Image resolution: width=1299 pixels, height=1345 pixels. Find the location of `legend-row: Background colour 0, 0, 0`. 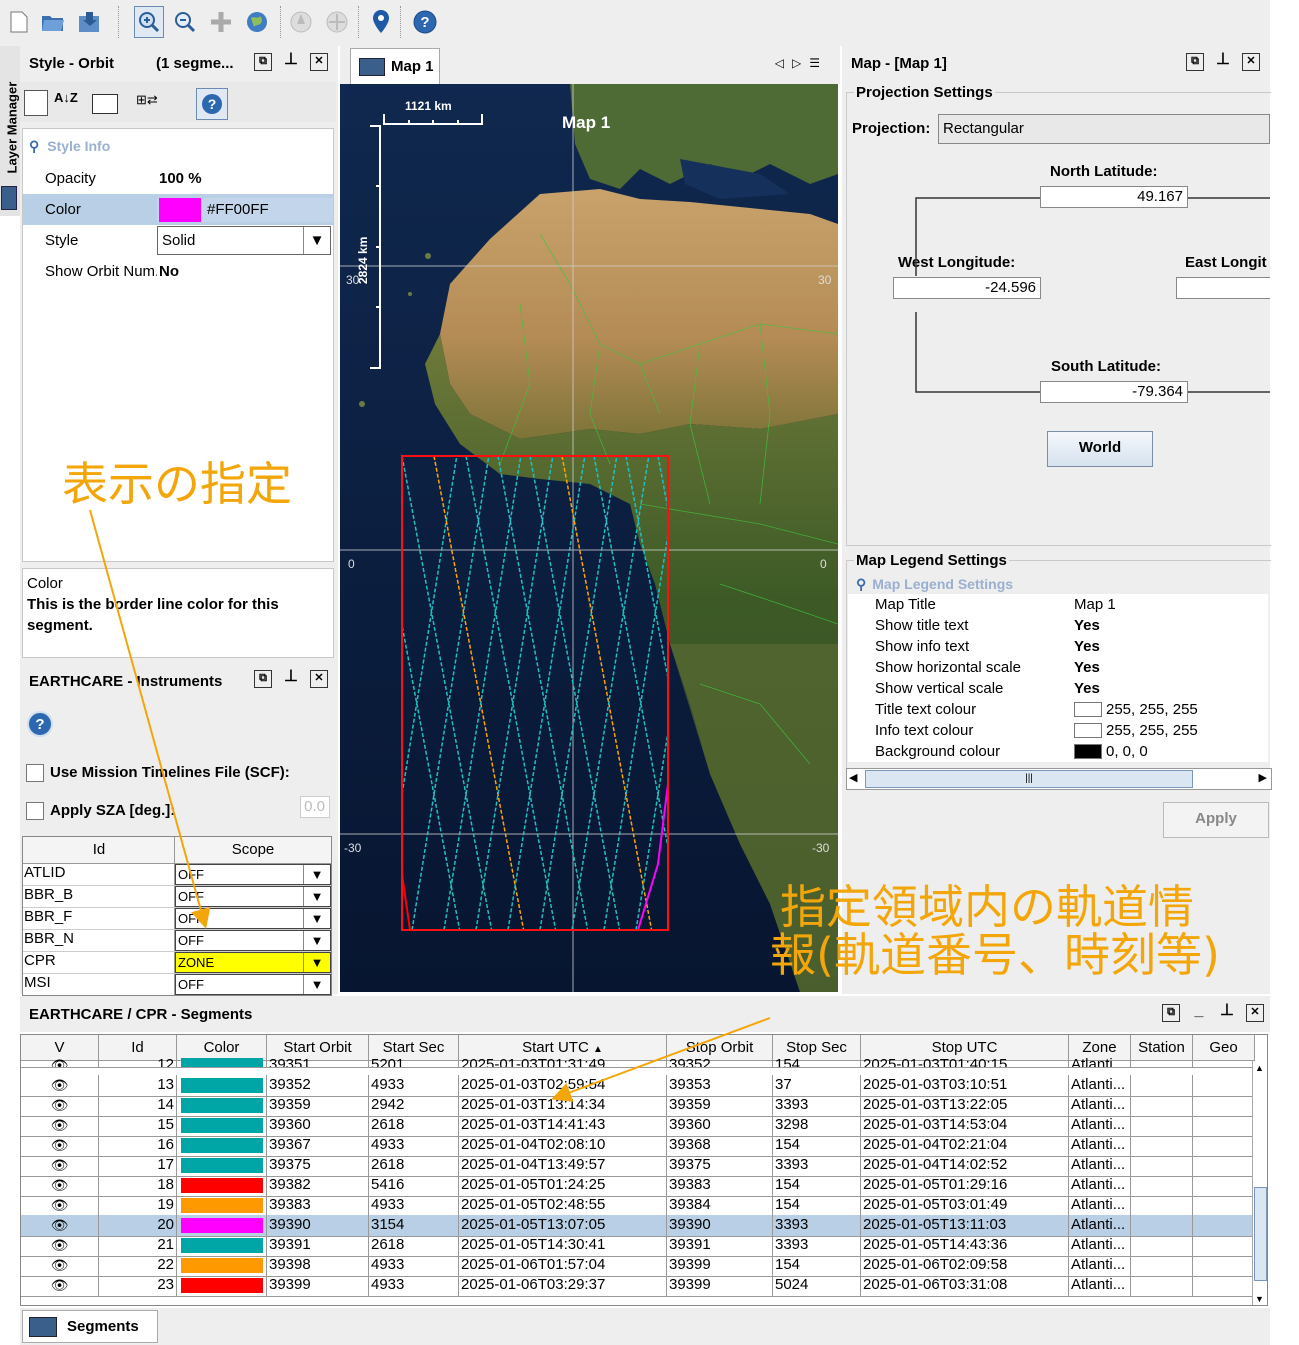

legend-row: Background colour 0, 0, 0 is located at coordinates (1058, 751).